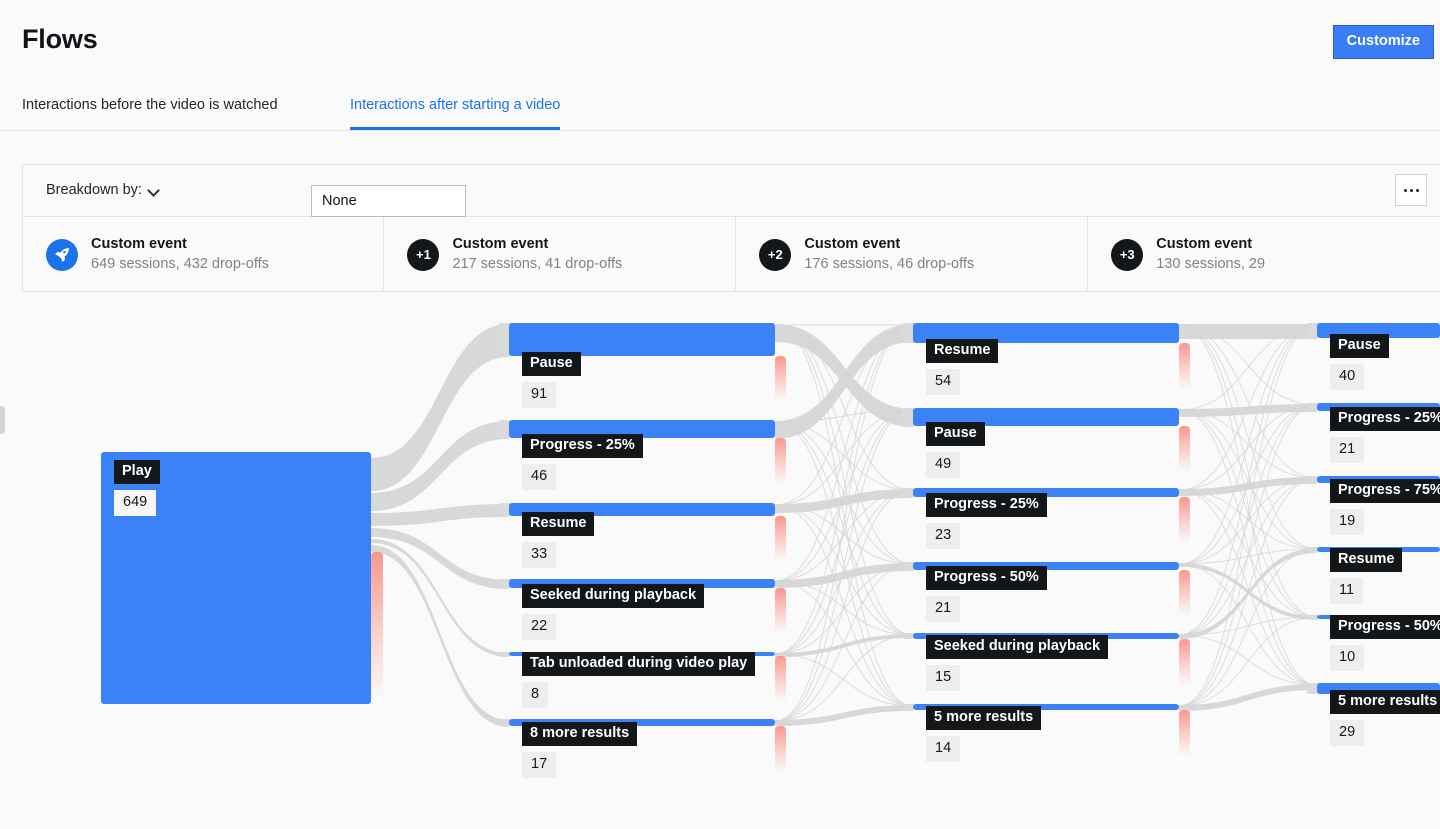 Image resolution: width=1440 pixels, height=829 pixels. Describe the element at coordinates (889, 263) in the screenshot. I see `step-summary-2: 176 sessions, 46 drop-offs` at that location.